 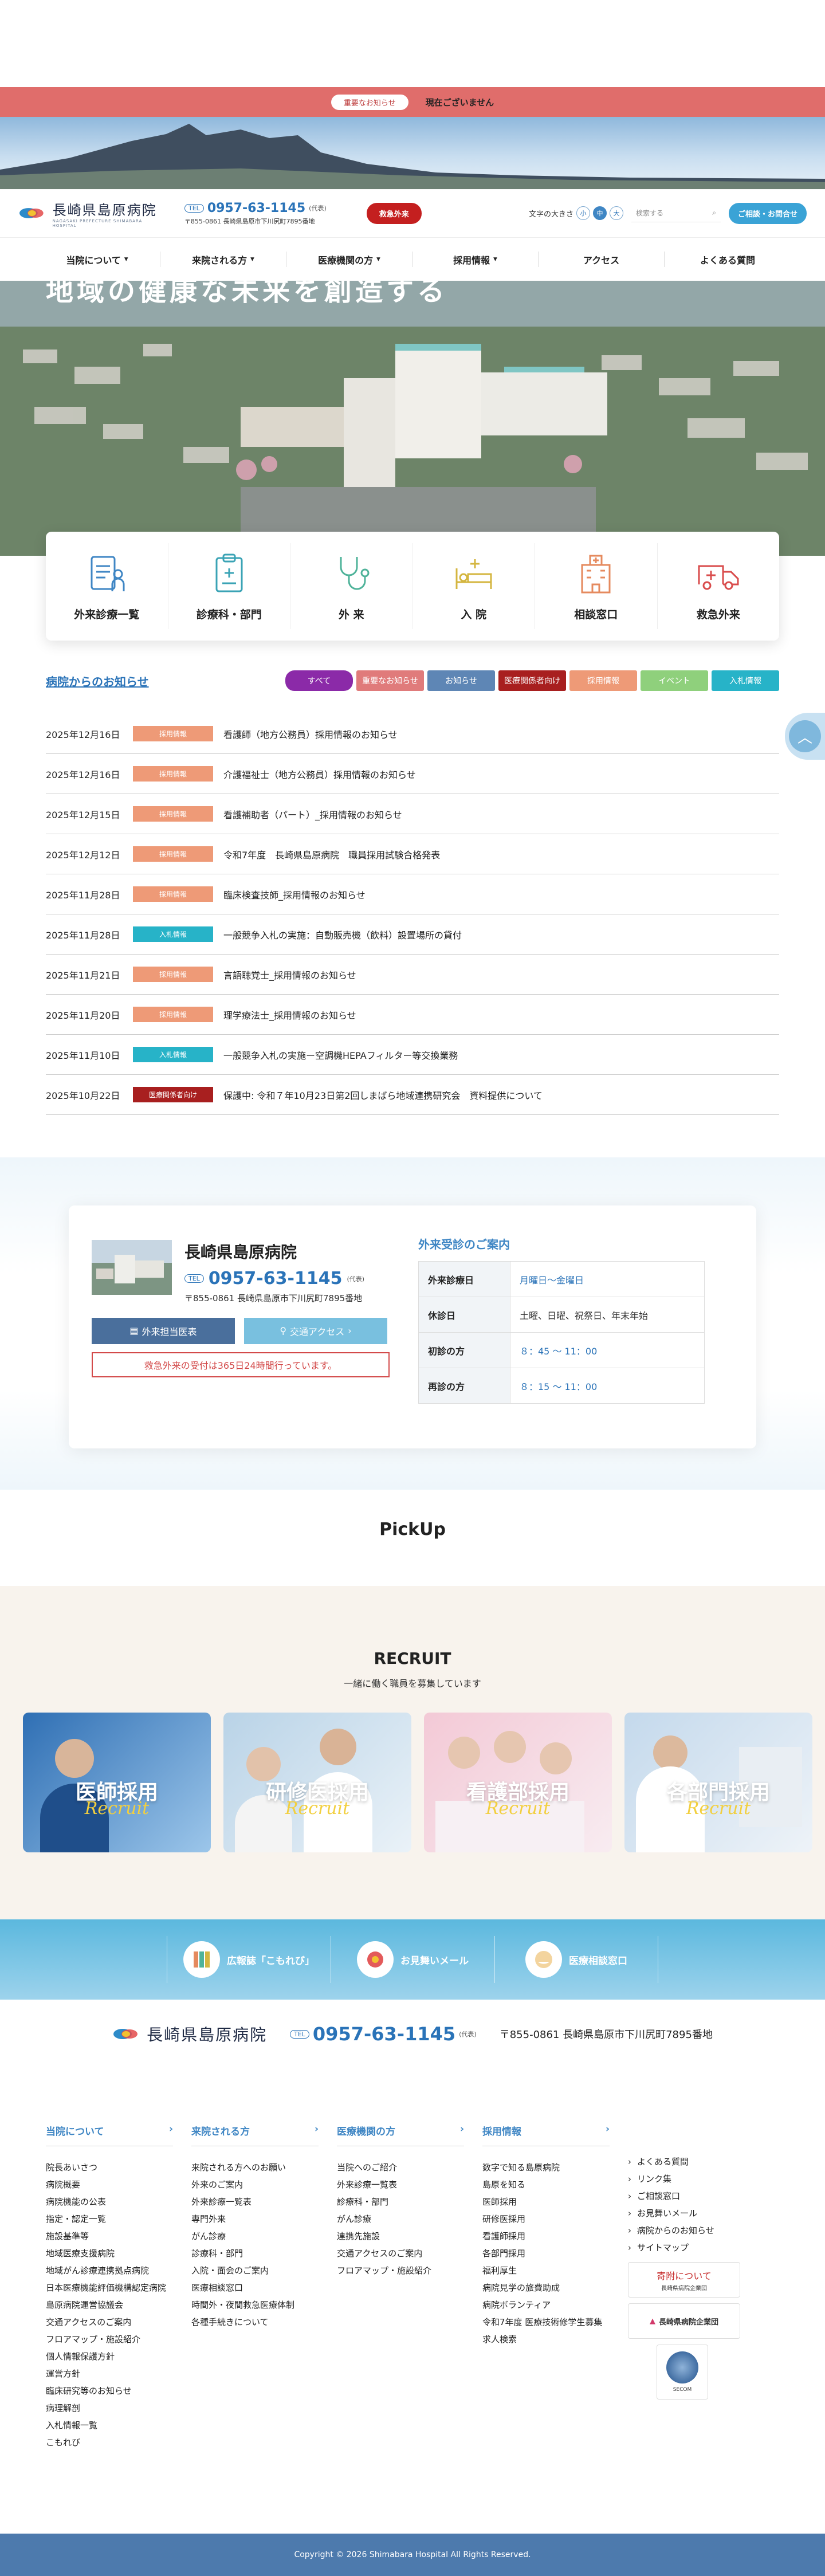 What do you see at coordinates (745, 681) in the screenshot?
I see `filter-bidding-button: 入札情報` at bounding box center [745, 681].